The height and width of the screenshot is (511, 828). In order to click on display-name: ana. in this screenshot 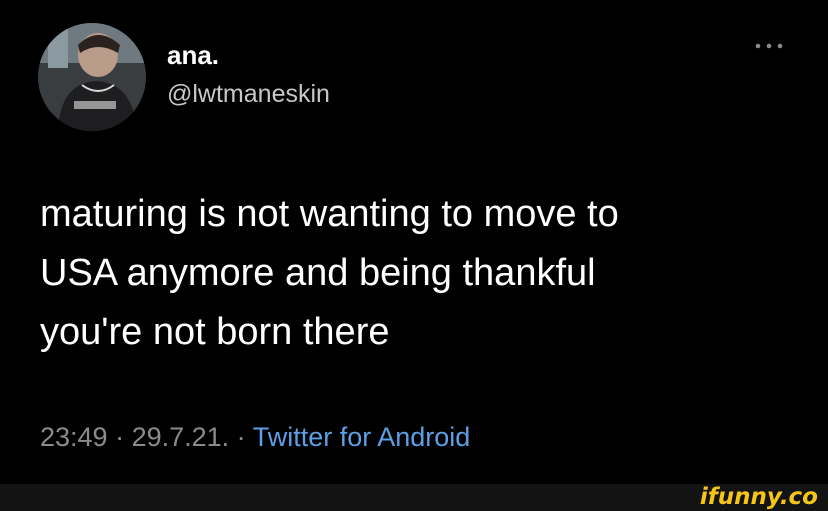, I will do `click(193, 55)`.